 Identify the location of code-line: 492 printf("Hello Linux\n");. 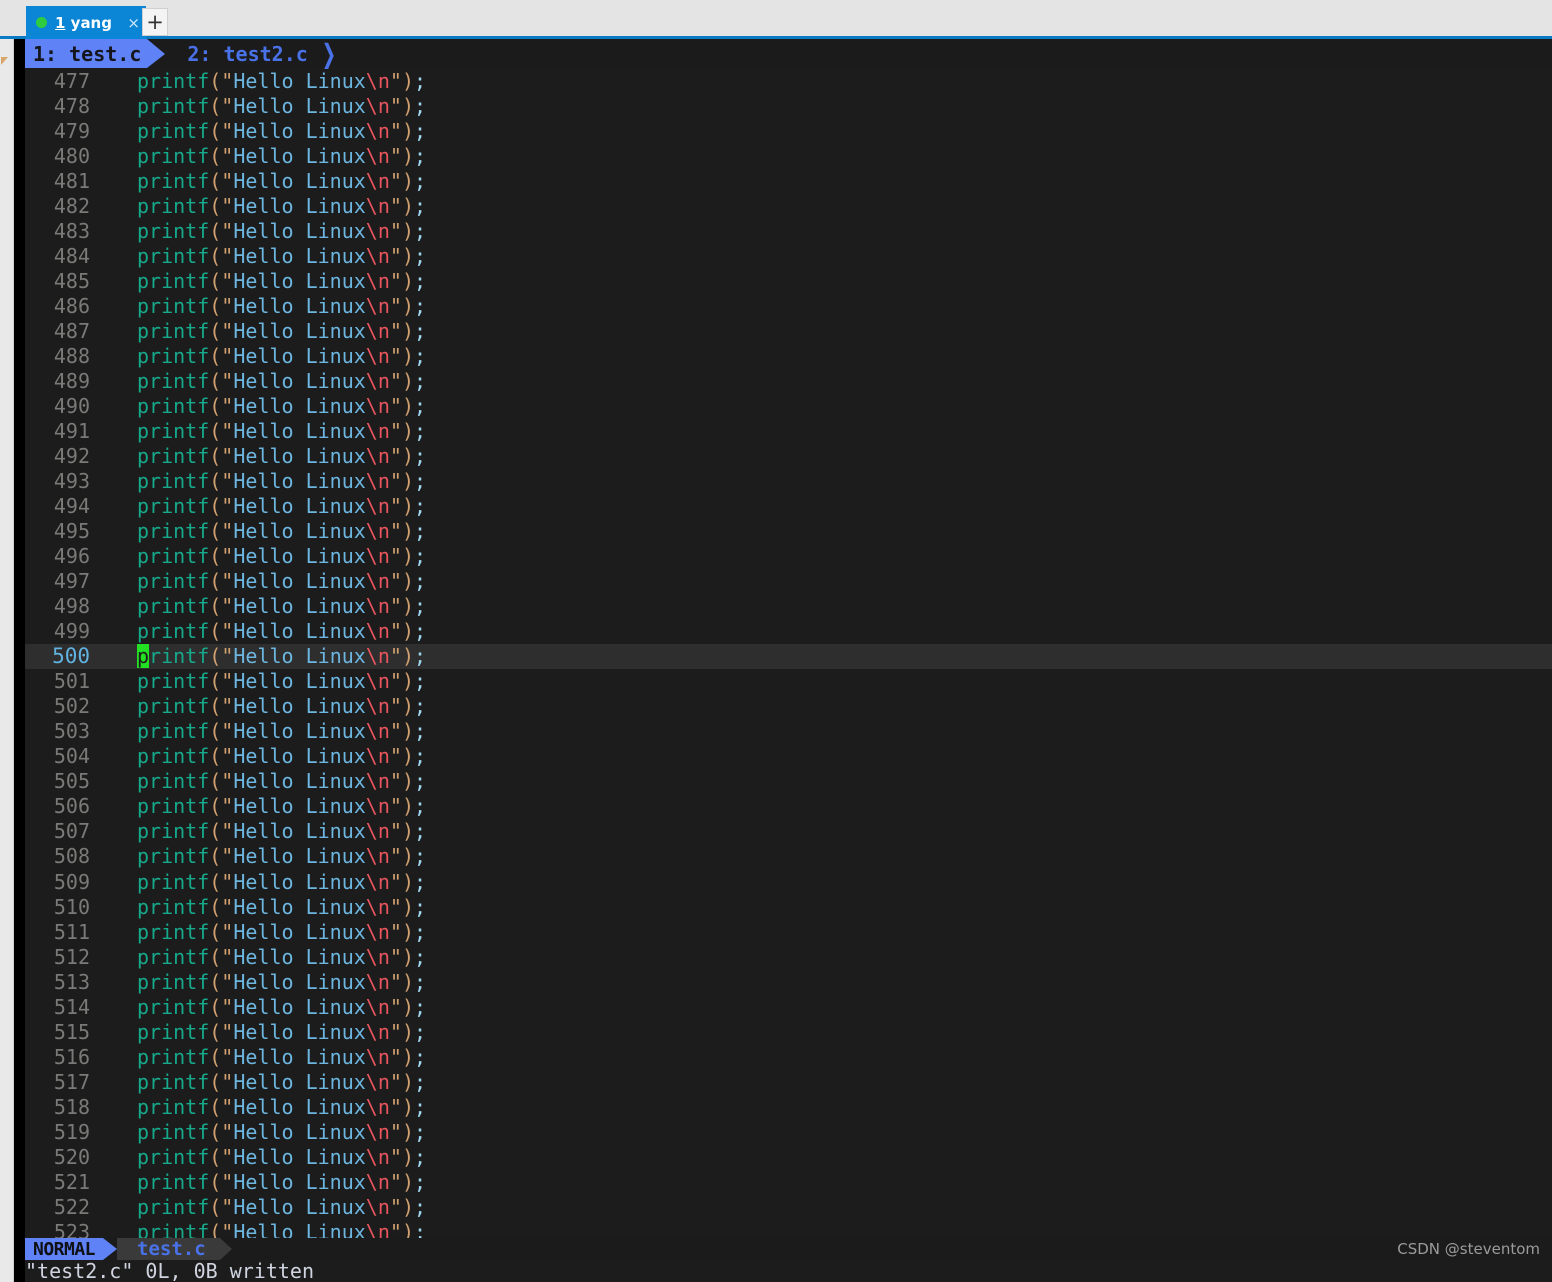
(788, 455).